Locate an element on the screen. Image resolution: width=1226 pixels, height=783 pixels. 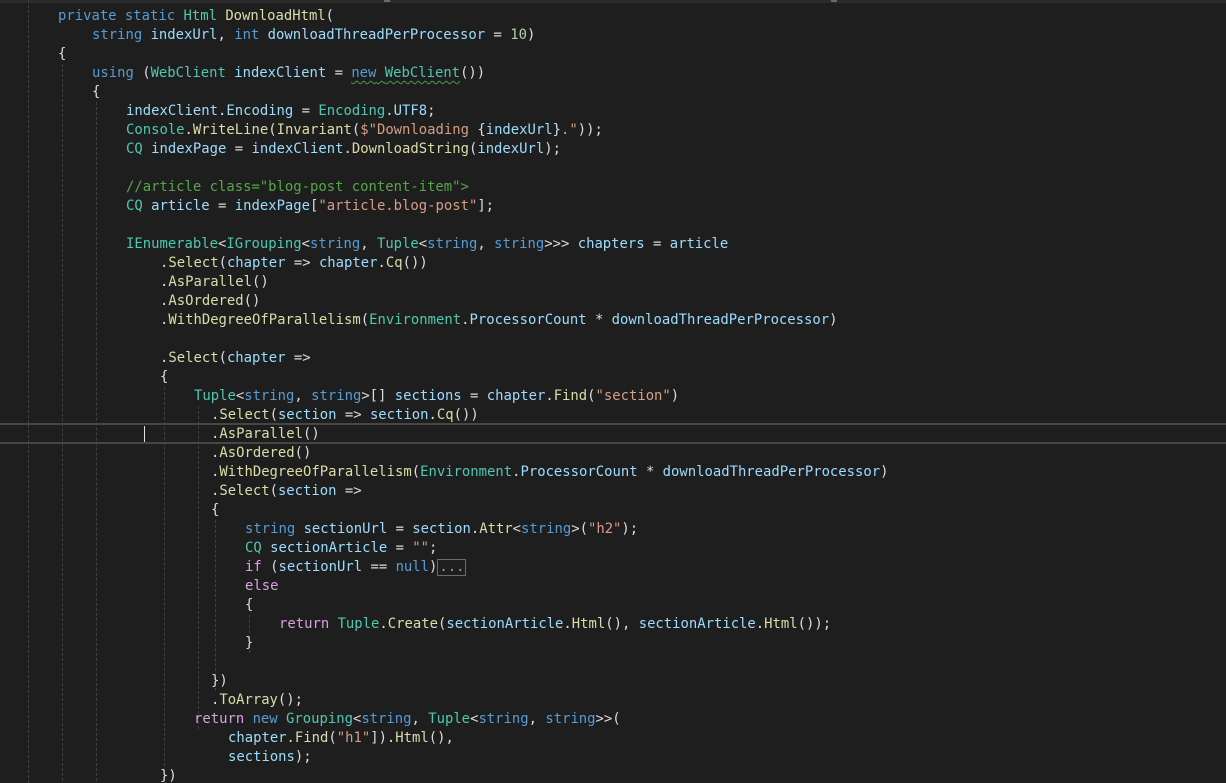
code-token: static is located at coordinates (150, 16).